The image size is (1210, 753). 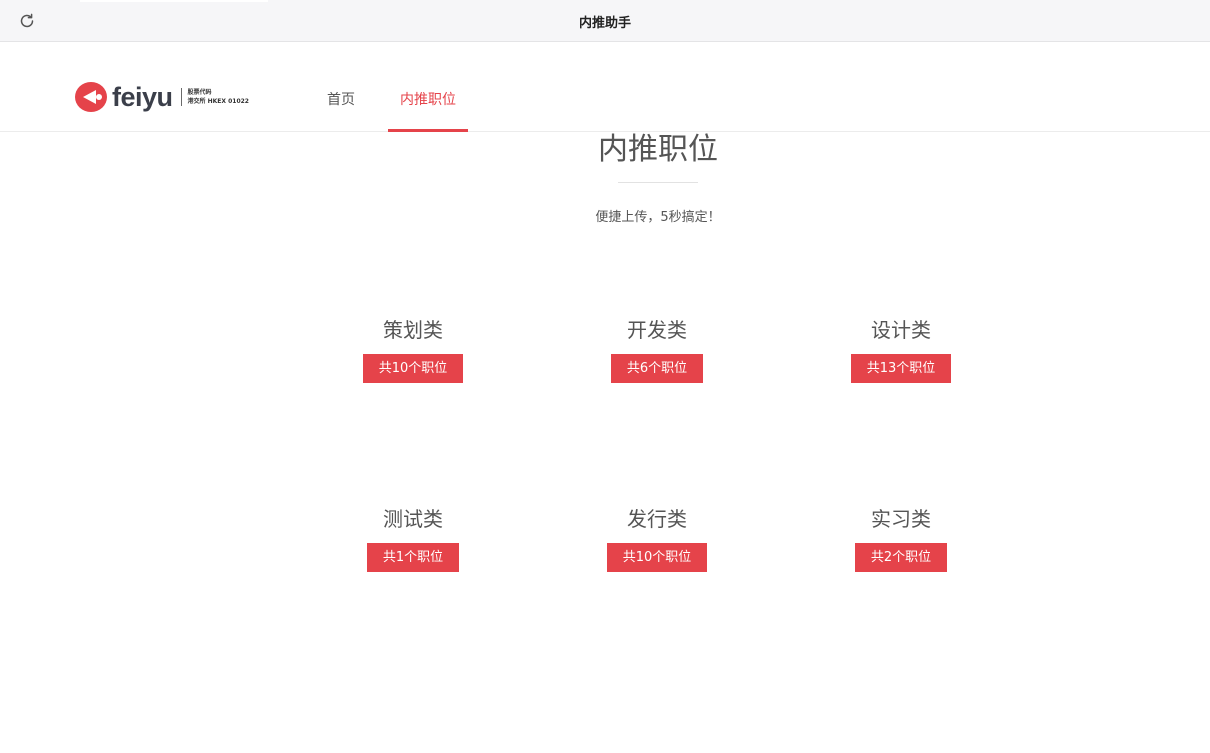 I want to click on stock-code-line1: 股票代码, so click(x=199, y=92).